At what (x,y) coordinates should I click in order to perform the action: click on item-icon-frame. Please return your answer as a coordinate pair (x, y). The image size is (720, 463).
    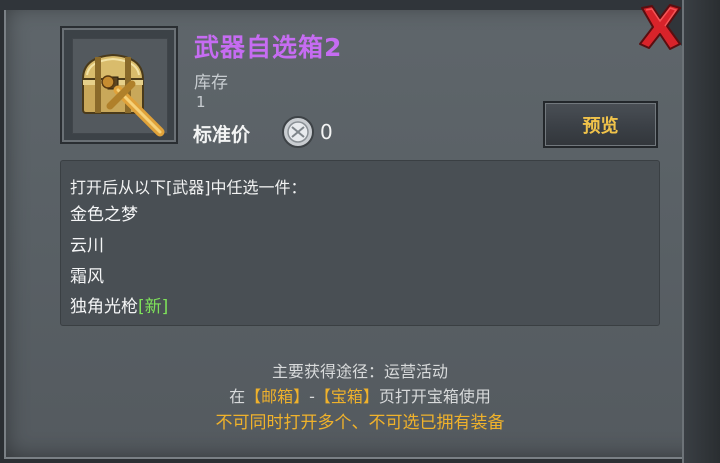
    Looking at the image, I should click on (119, 85).